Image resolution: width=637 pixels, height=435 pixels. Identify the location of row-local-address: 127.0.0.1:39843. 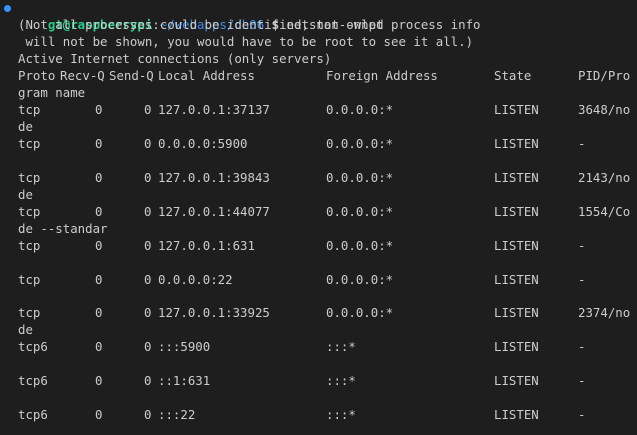
(214, 177).